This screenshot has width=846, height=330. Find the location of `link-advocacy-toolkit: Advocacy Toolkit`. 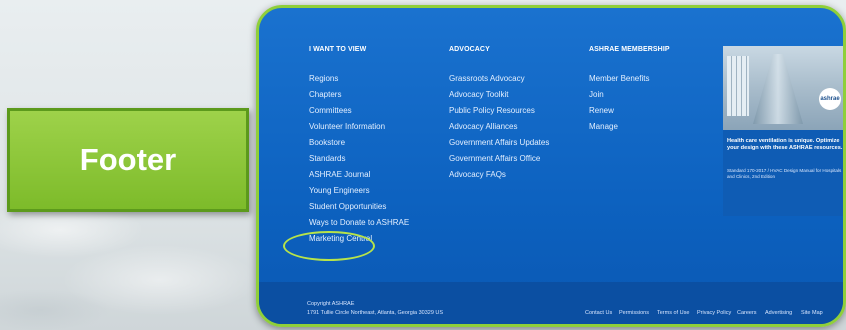

link-advocacy-toolkit: Advocacy Toolkit is located at coordinates (478, 94).